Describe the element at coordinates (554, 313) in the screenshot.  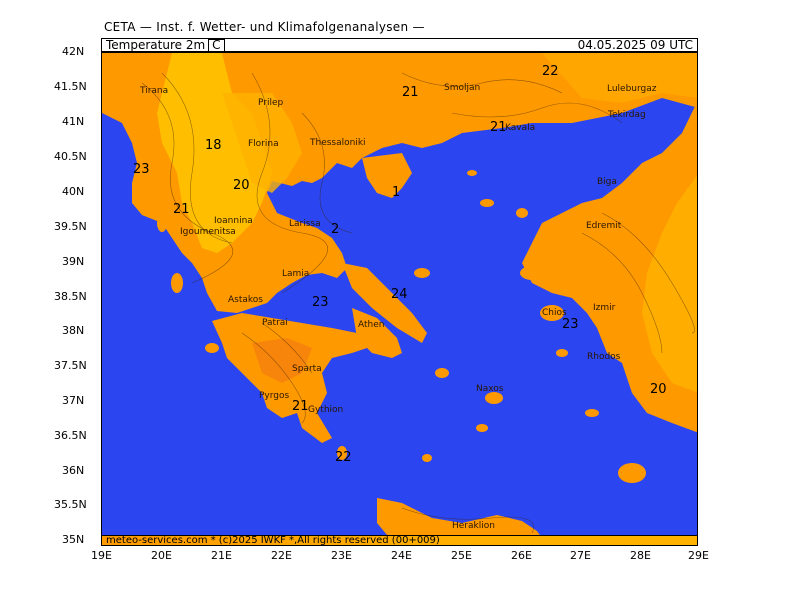
I see `city-label: Chios` at that location.